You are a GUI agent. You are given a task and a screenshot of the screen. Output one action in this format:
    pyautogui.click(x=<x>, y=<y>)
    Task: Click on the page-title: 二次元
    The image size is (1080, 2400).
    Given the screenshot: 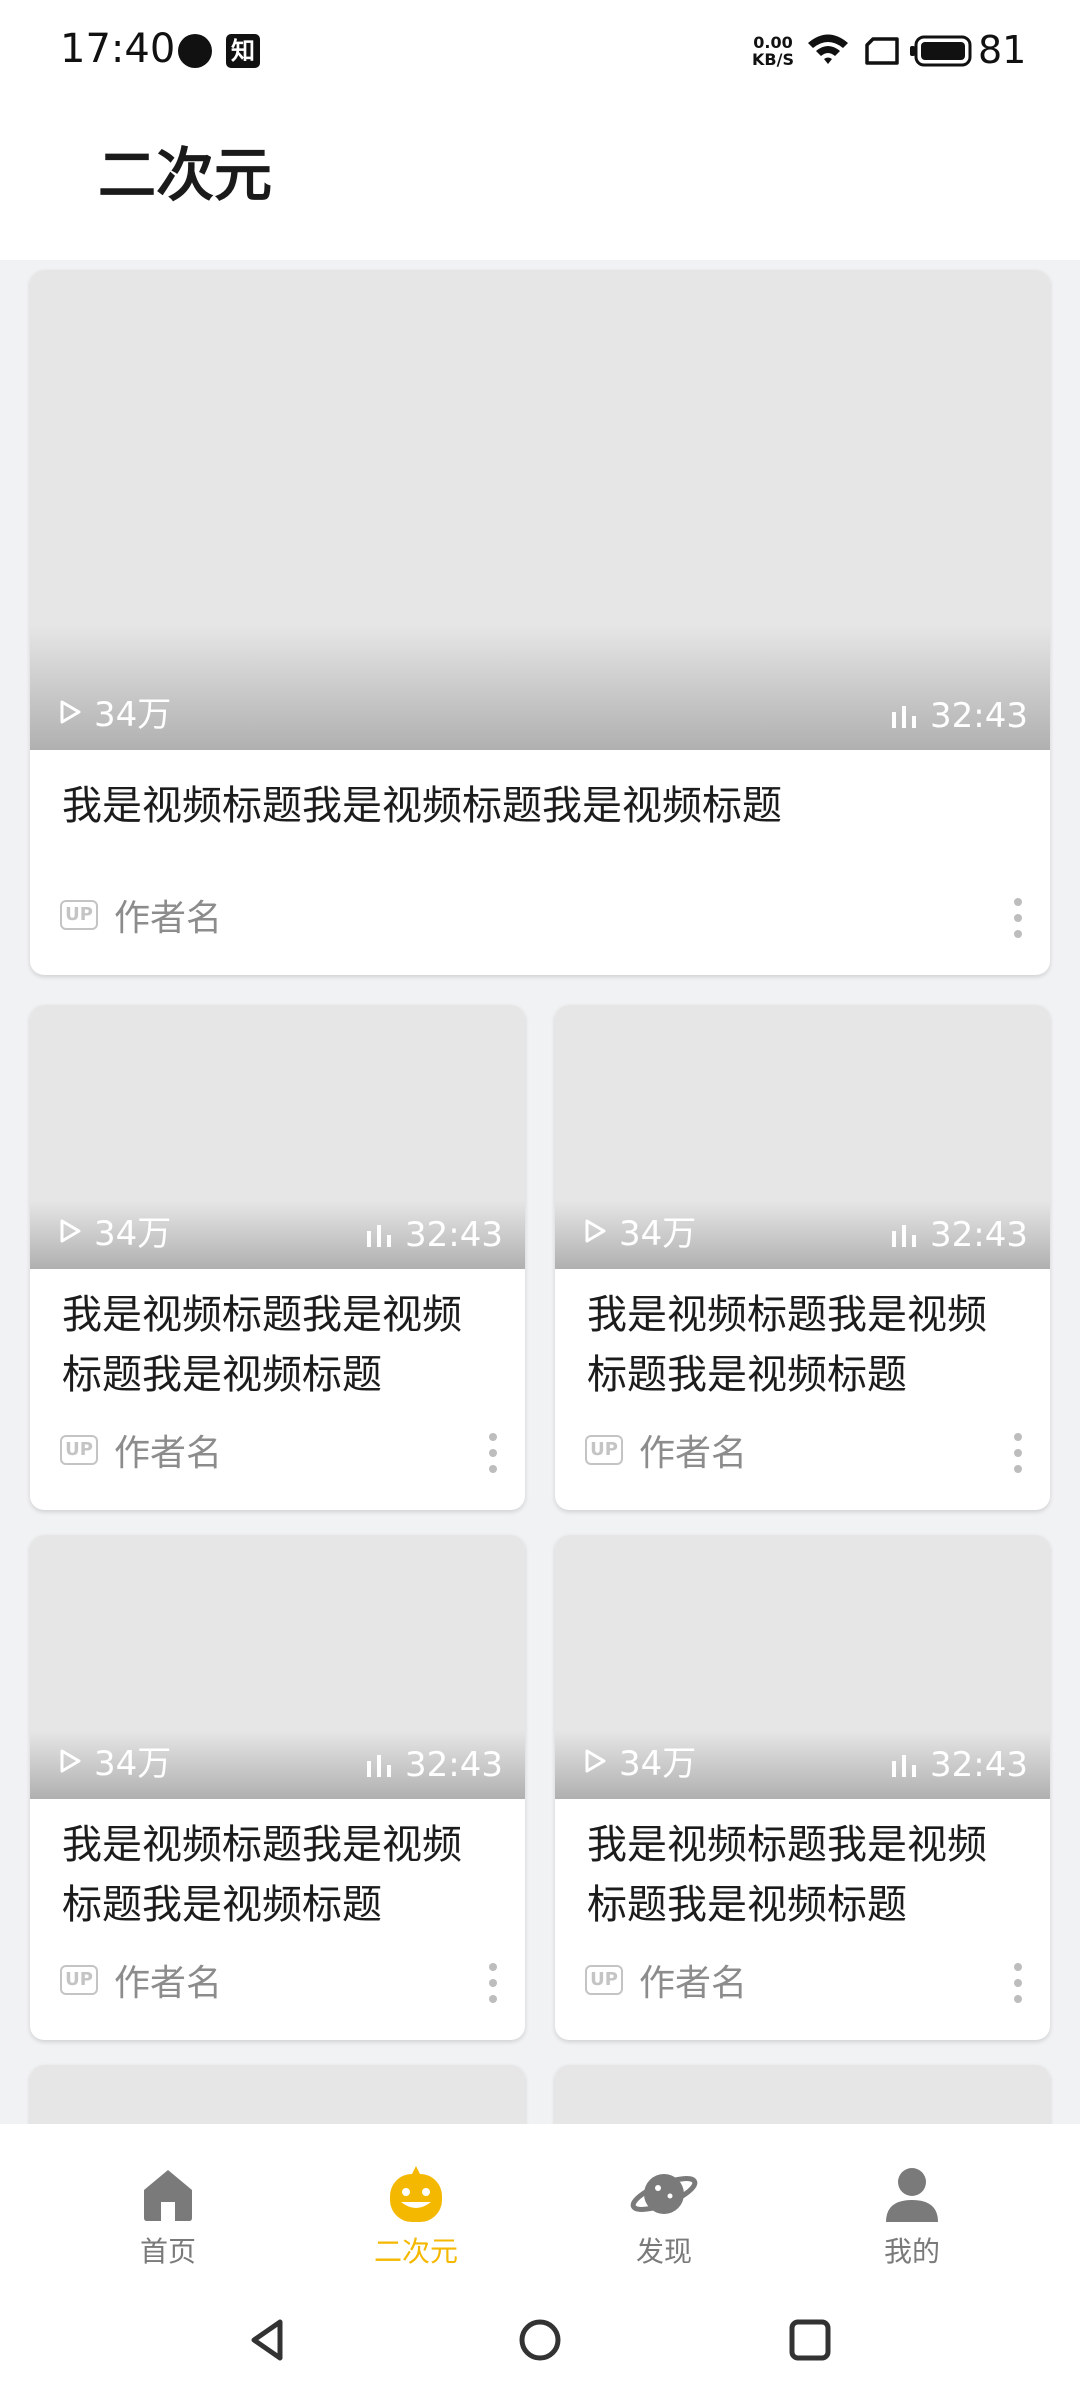 What is the action you would take?
    pyautogui.click(x=185, y=175)
    